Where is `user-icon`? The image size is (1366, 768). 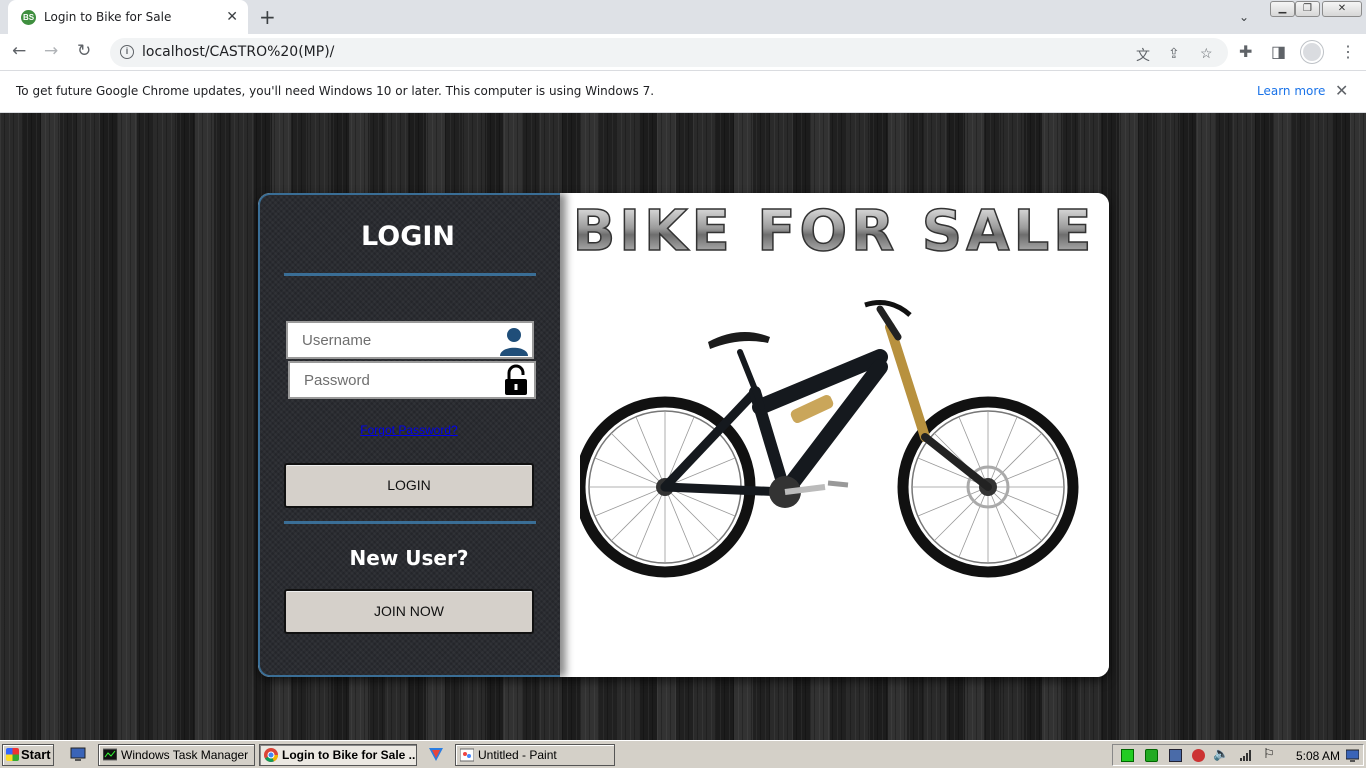 user-icon is located at coordinates (514, 342).